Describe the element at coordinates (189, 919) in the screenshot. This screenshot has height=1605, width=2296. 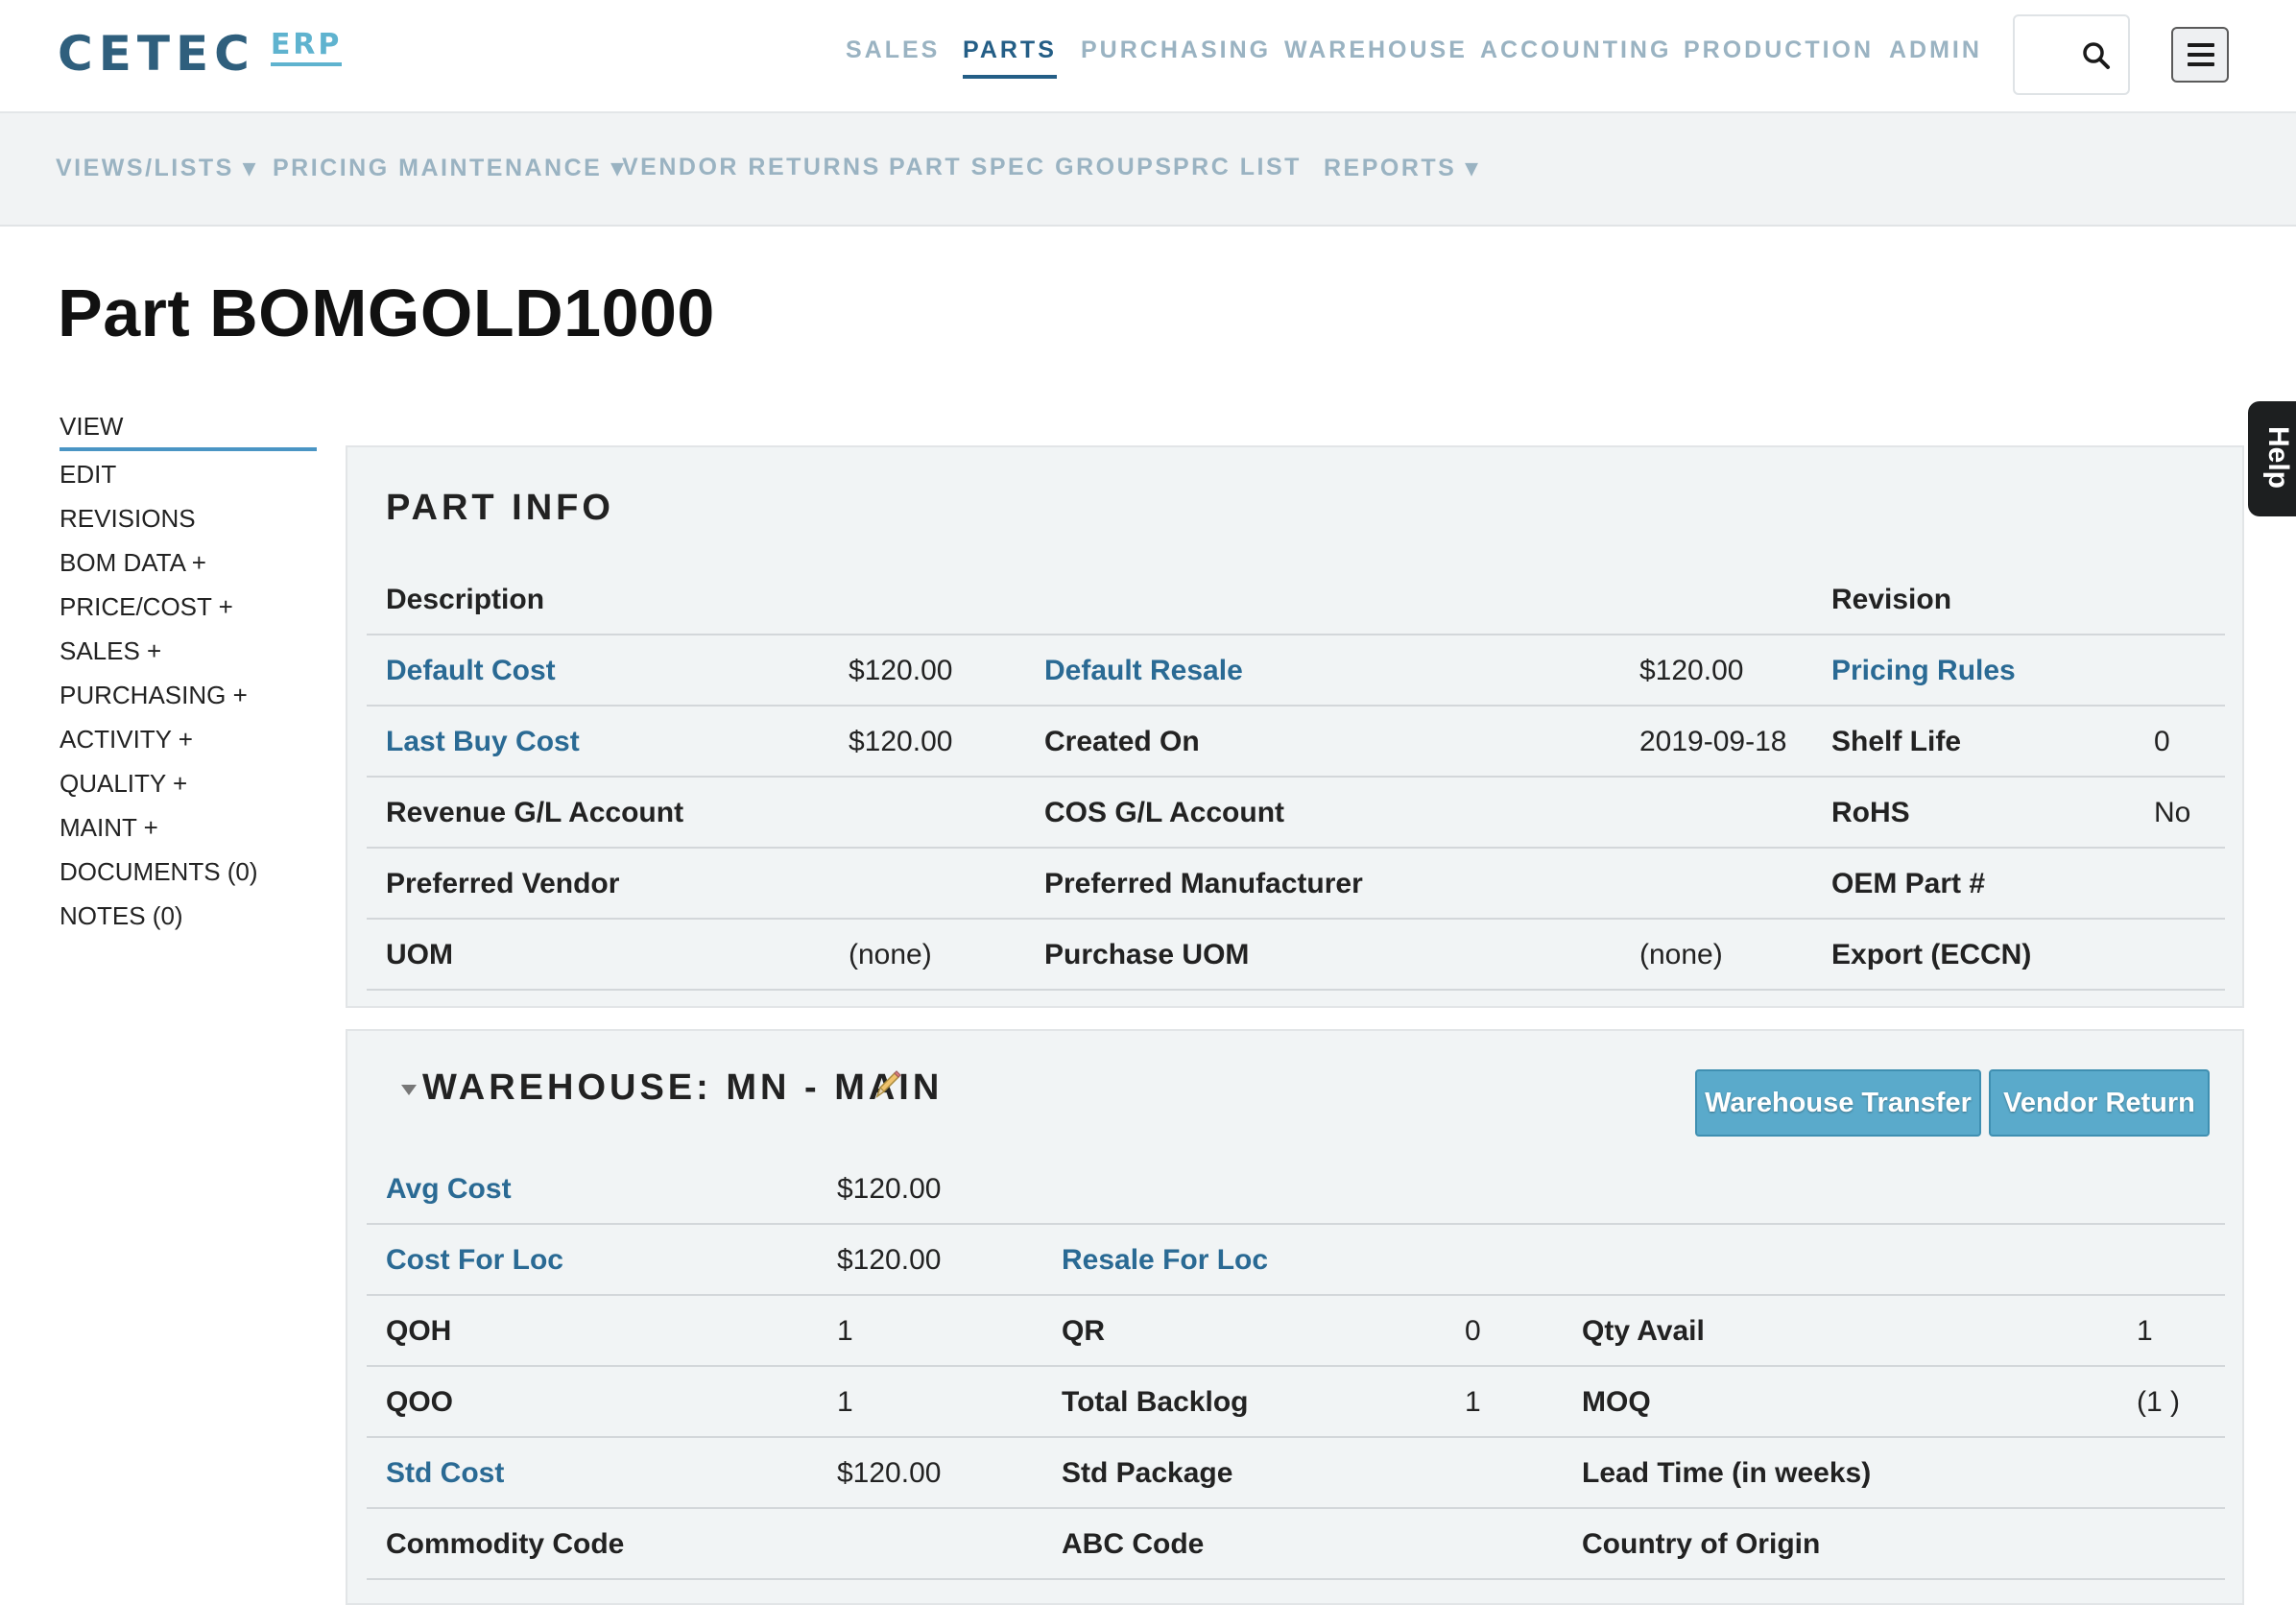
I see `sidenav-notes: NOTES (0)` at that location.